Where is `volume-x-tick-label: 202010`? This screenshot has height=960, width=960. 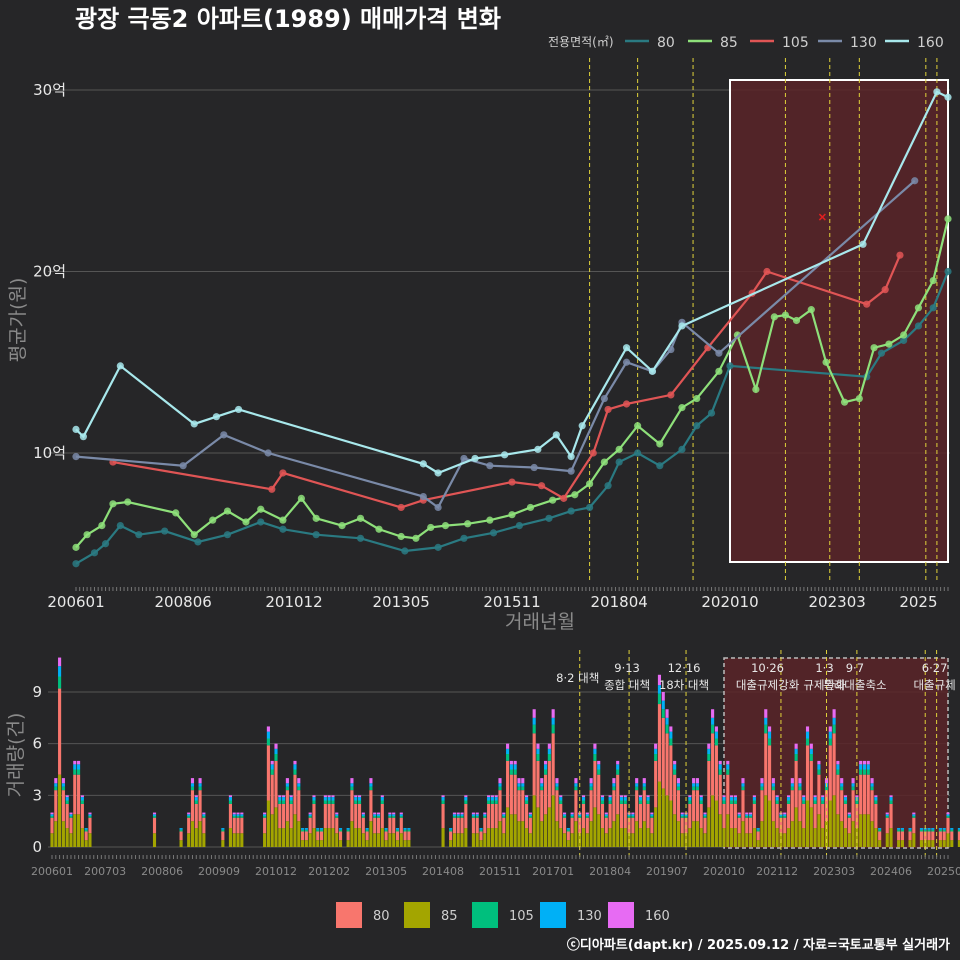 volume-x-tick-label: 202010 is located at coordinates (724, 871).